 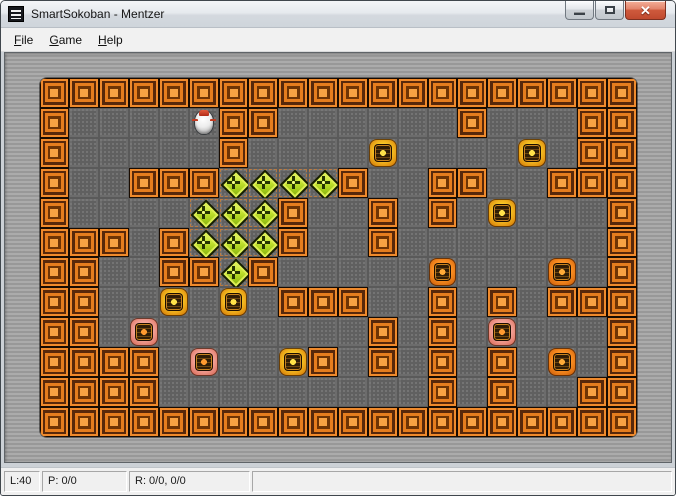 What do you see at coordinates (65, 39) in the screenshot?
I see `menu-game: Game` at bounding box center [65, 39].